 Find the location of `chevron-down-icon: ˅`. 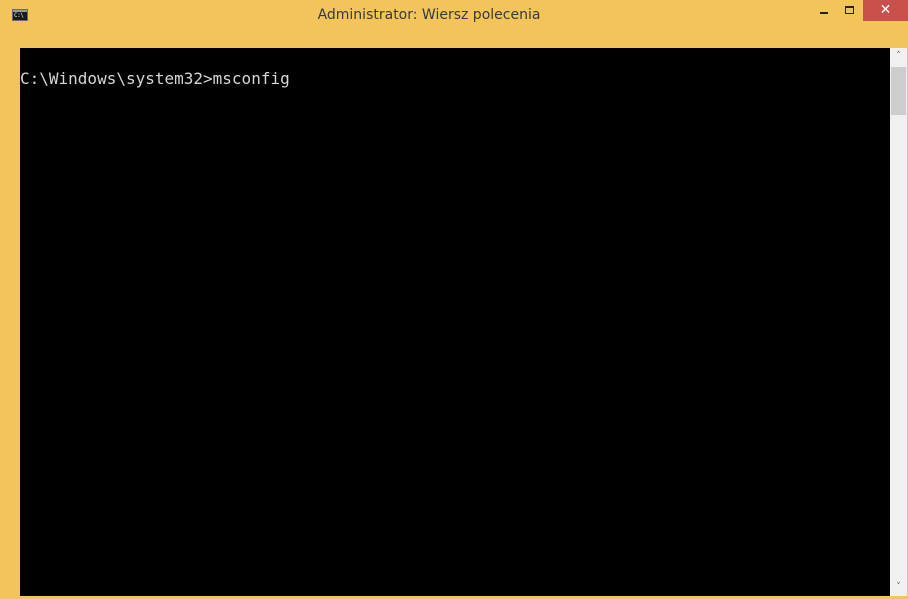

chevron-down-icon: ˅ is located at coordinates (898, 587).